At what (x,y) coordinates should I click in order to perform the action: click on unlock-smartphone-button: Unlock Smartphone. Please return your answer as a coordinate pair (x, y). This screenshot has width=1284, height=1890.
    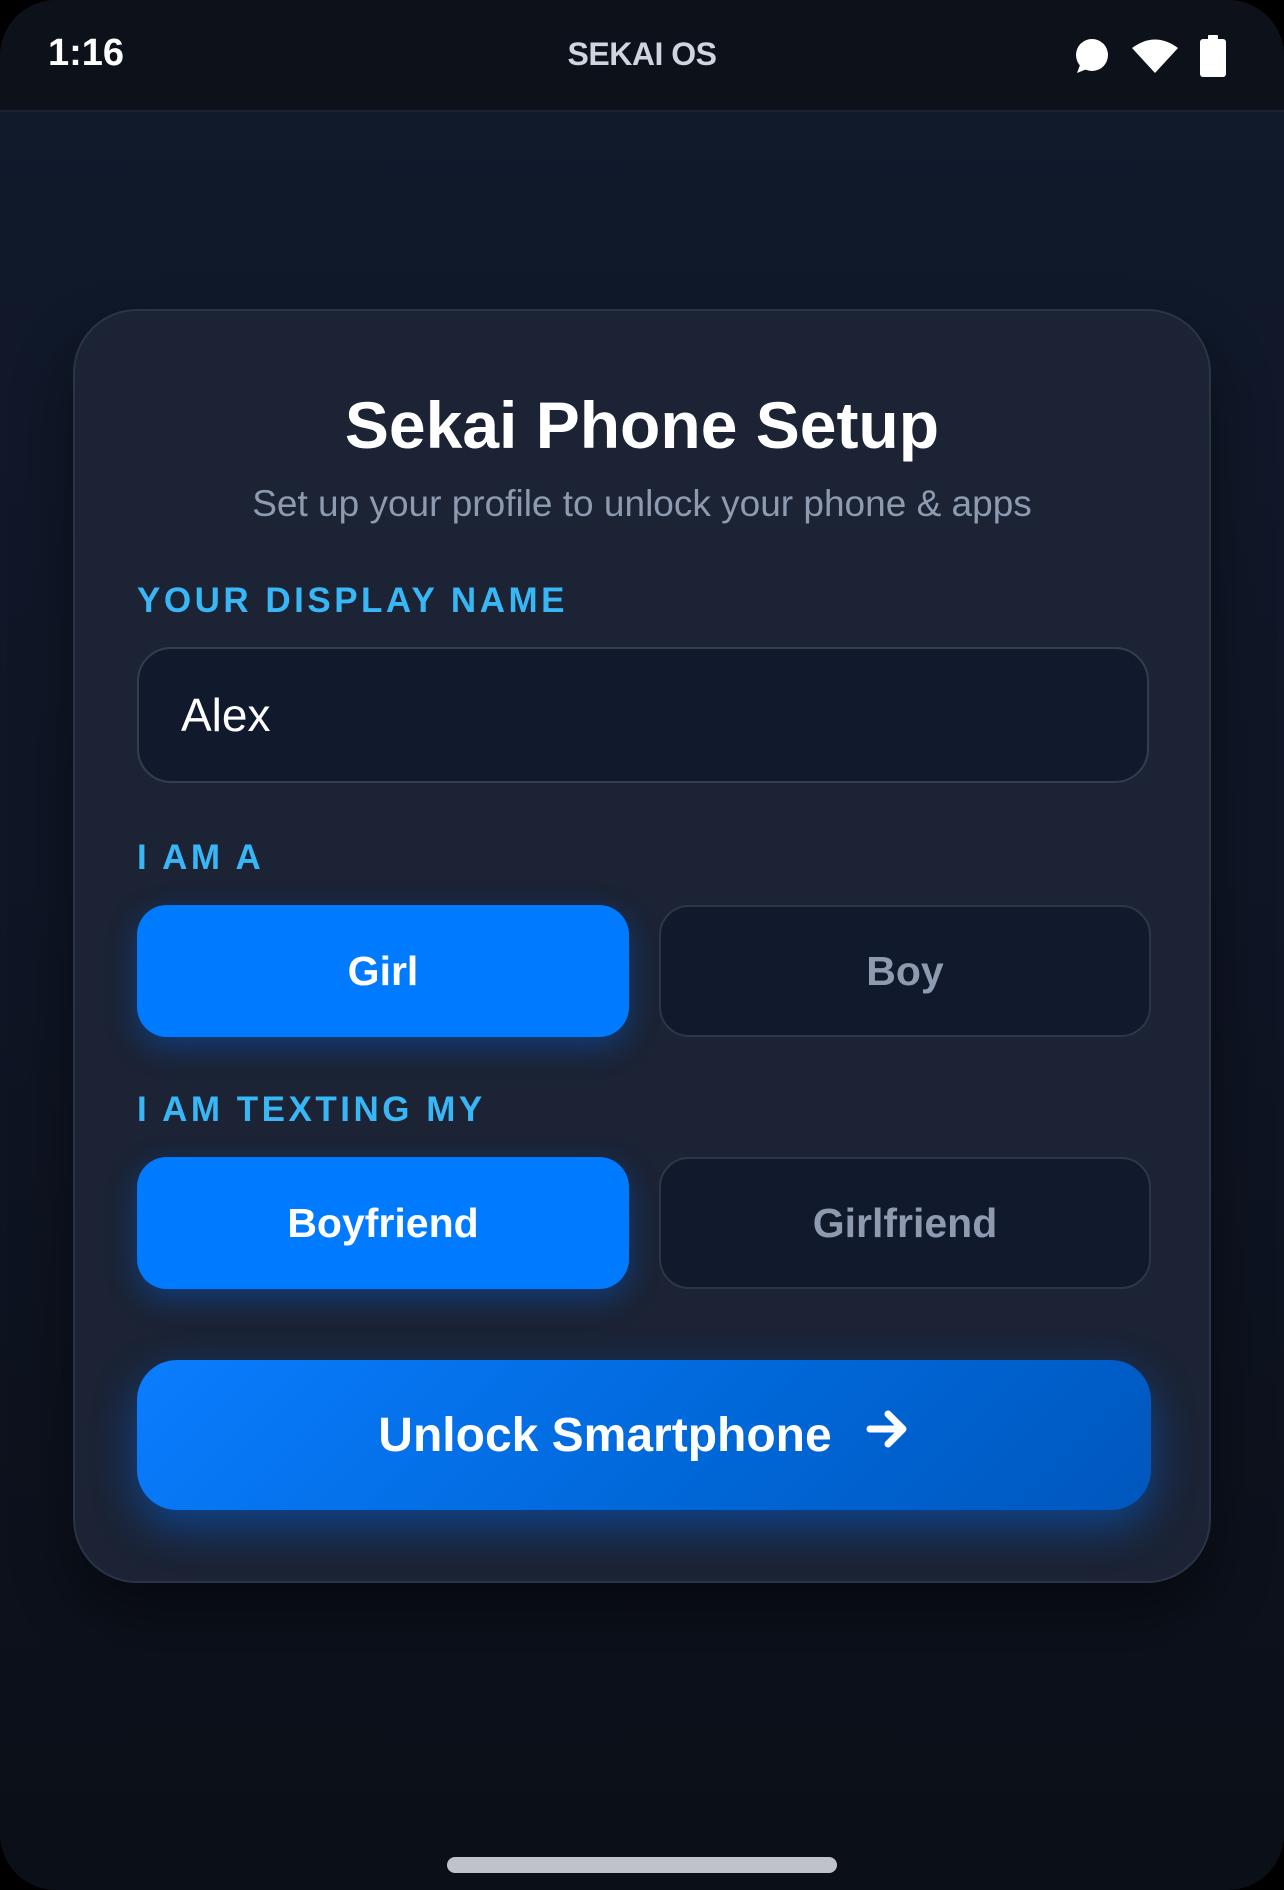
    Looking at the image, I should click on (644, 1435).